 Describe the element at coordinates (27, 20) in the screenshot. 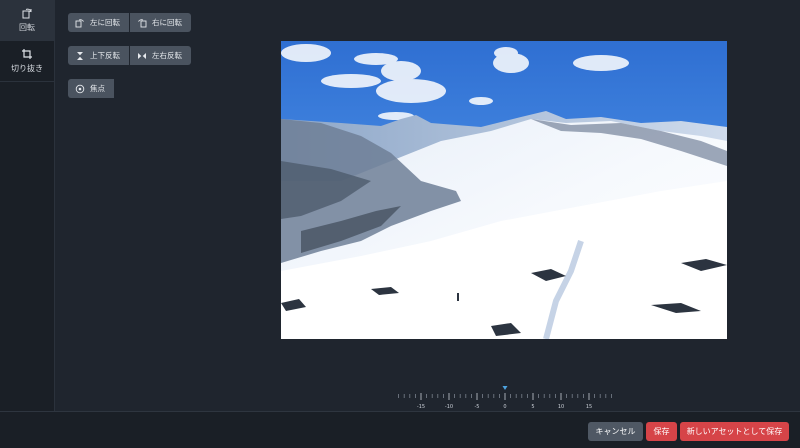

I see `sidebar-item-rotate: 回転` at that location.